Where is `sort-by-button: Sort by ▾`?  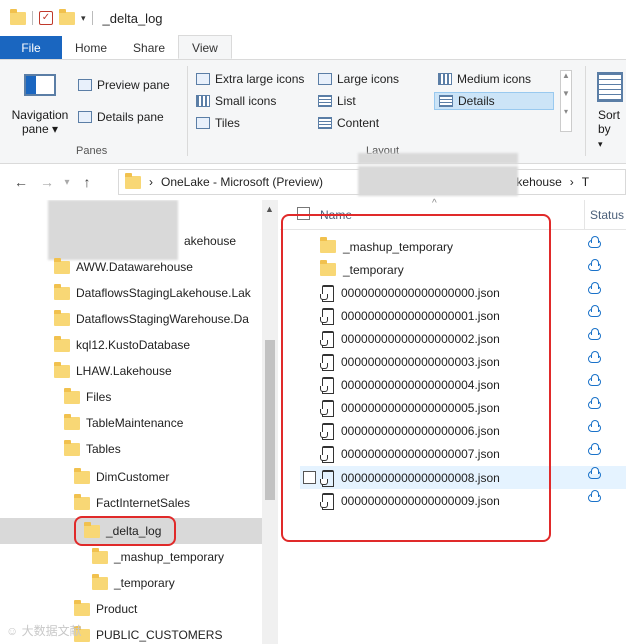
sort-by-button: Sort by ▾ is located at coordinates (612, 129).